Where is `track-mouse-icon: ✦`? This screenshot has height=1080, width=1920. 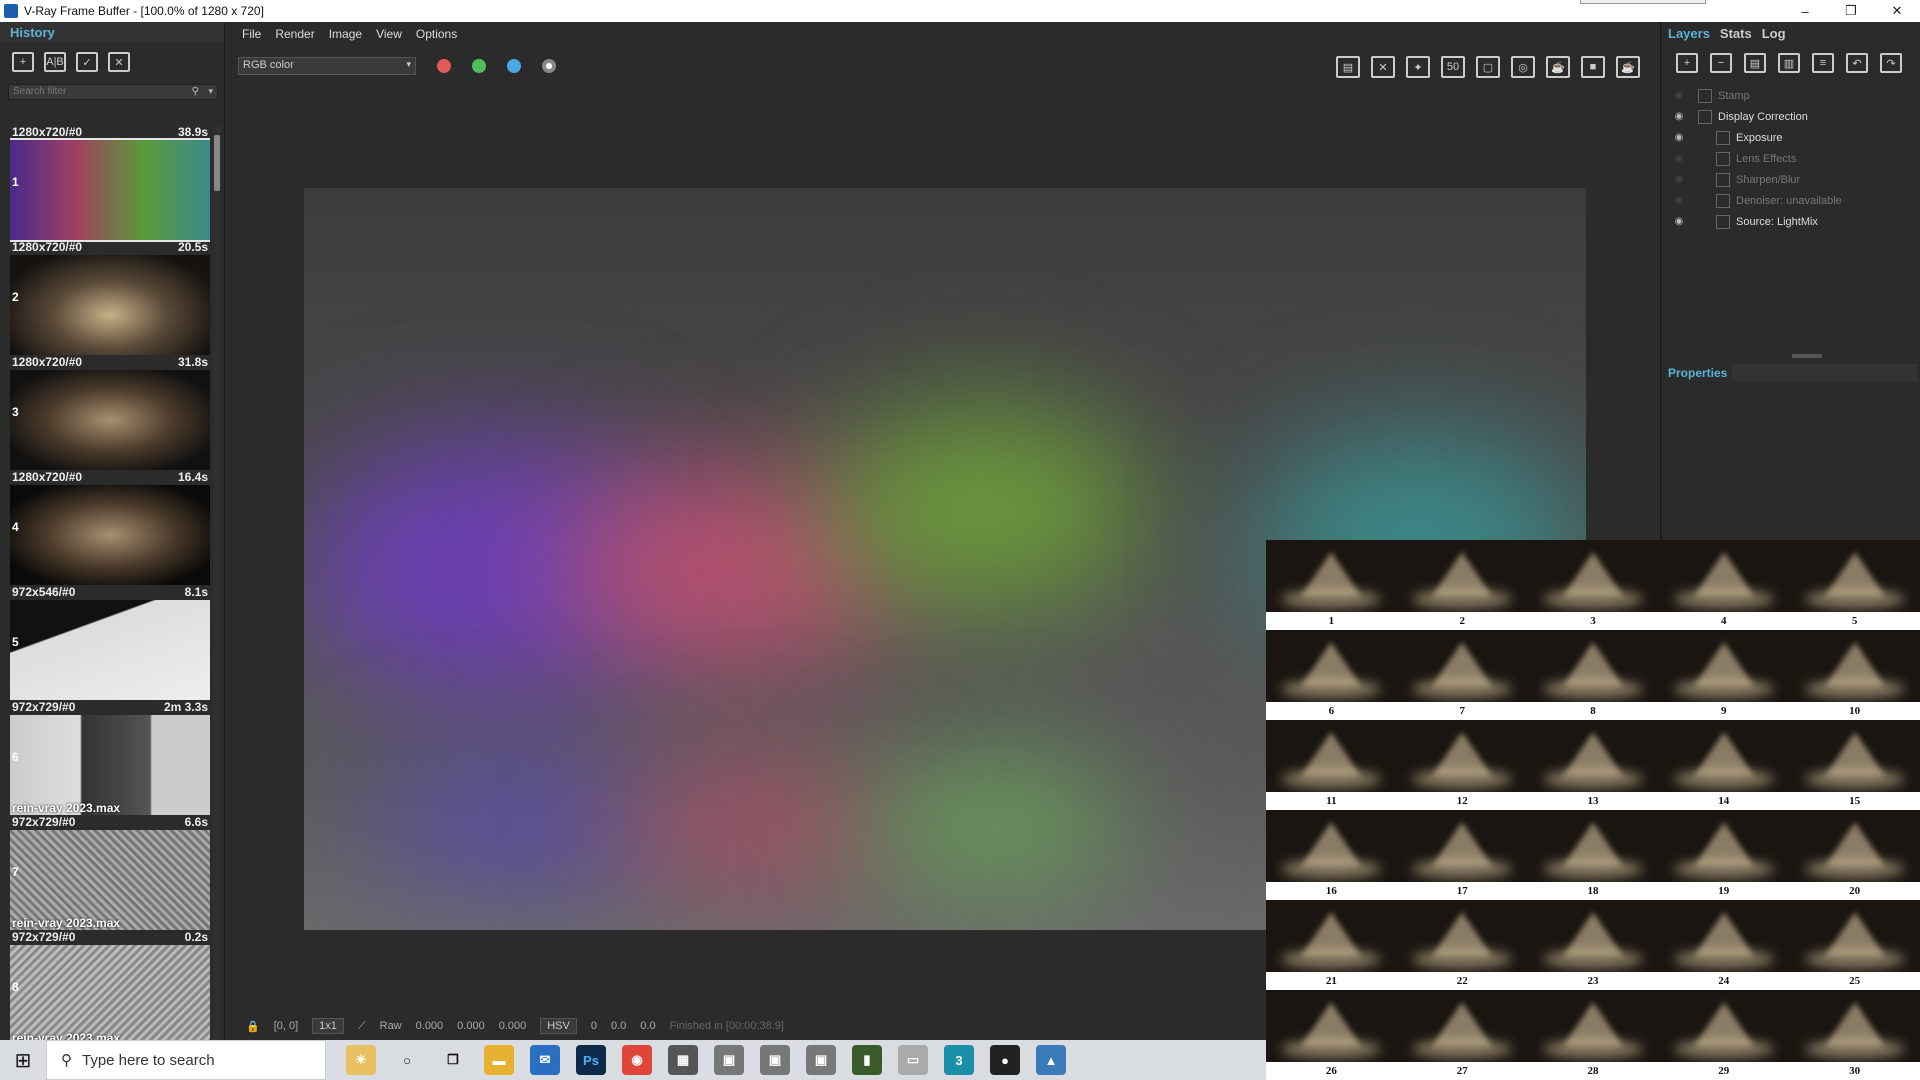 track-mouse-icon: ✦ is located at coordinates (1418, 67).